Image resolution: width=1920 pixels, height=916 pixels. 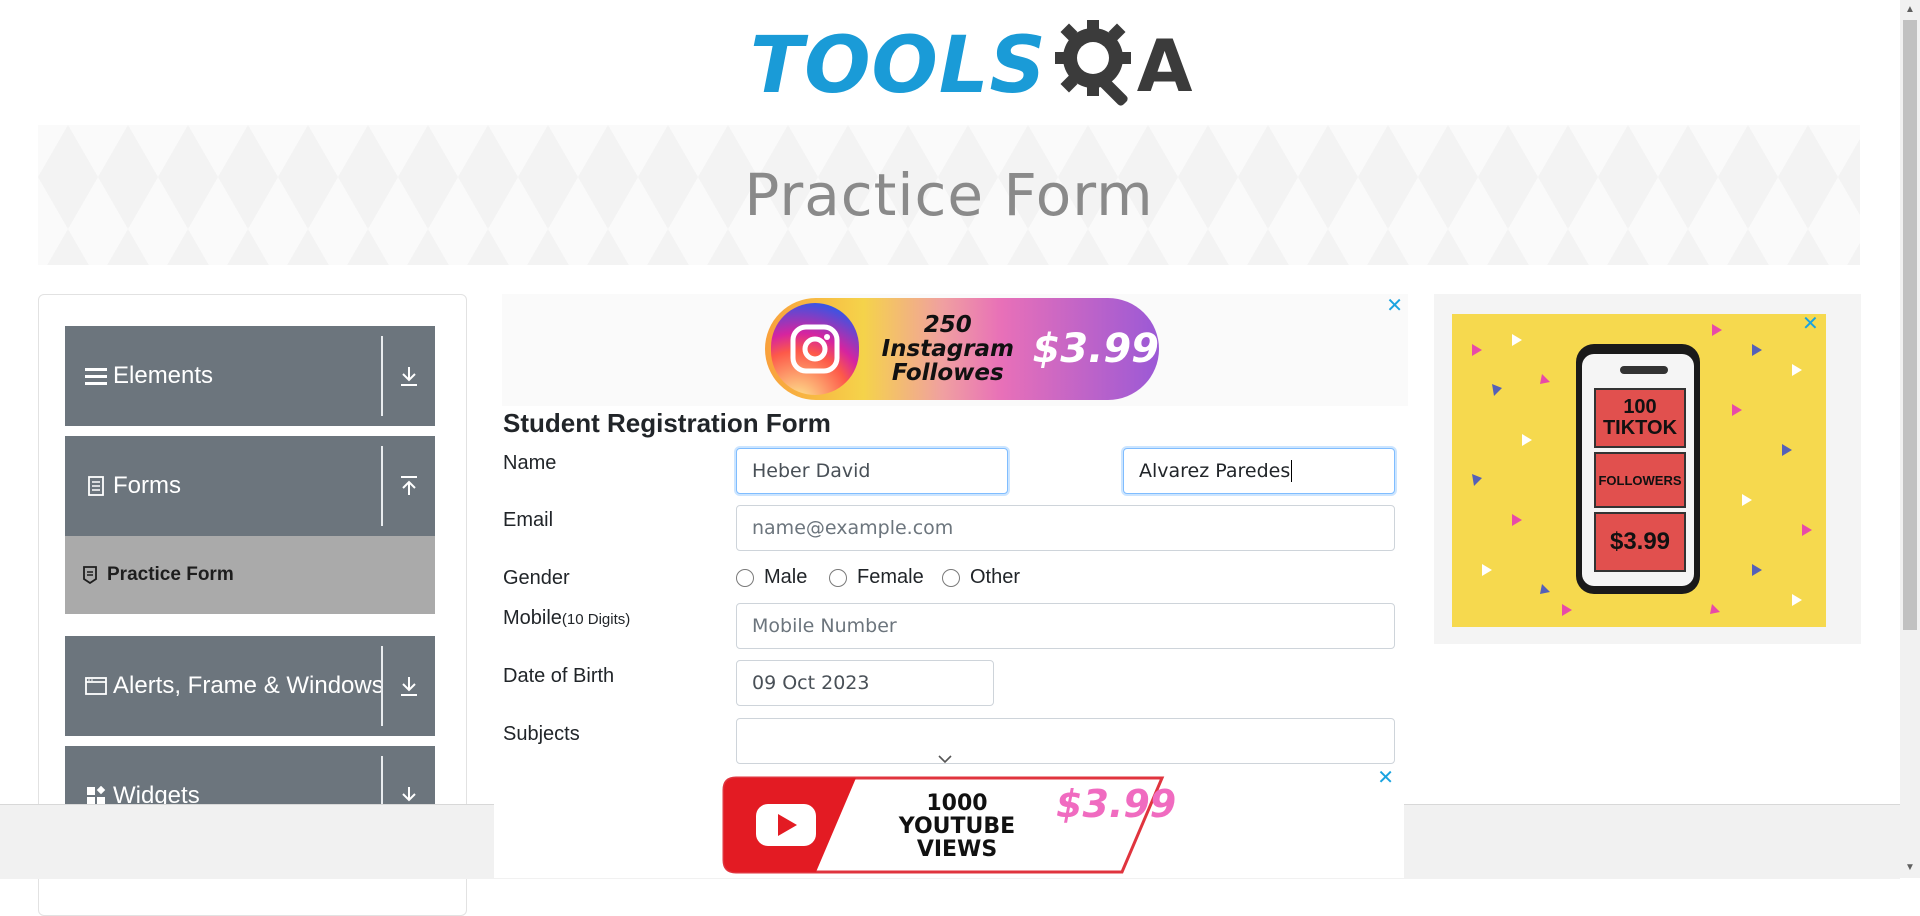 I want to click on ad-text-line: 250 Instagram, so click(x=948, y=336).